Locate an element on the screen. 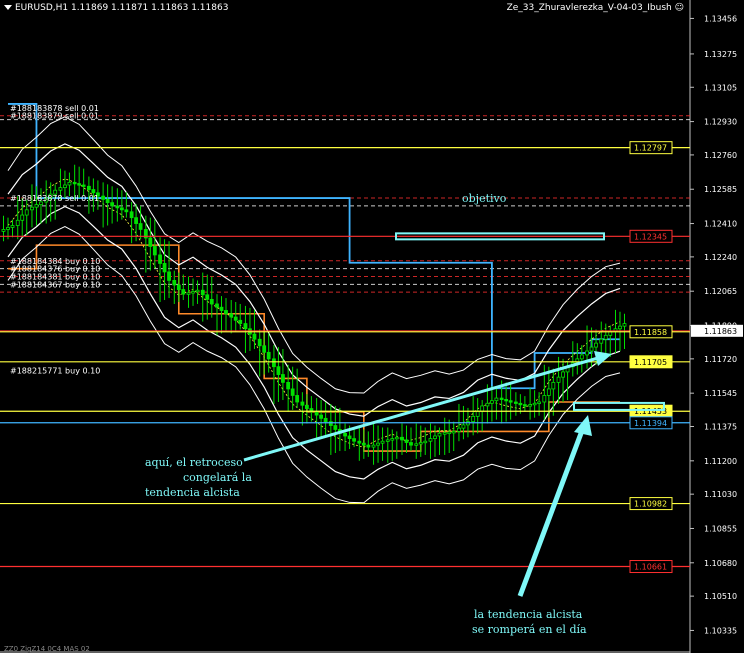 This screenshot has height=653, width=744. y-tick-label: 1.12760 is located at coordinates (720, 155).